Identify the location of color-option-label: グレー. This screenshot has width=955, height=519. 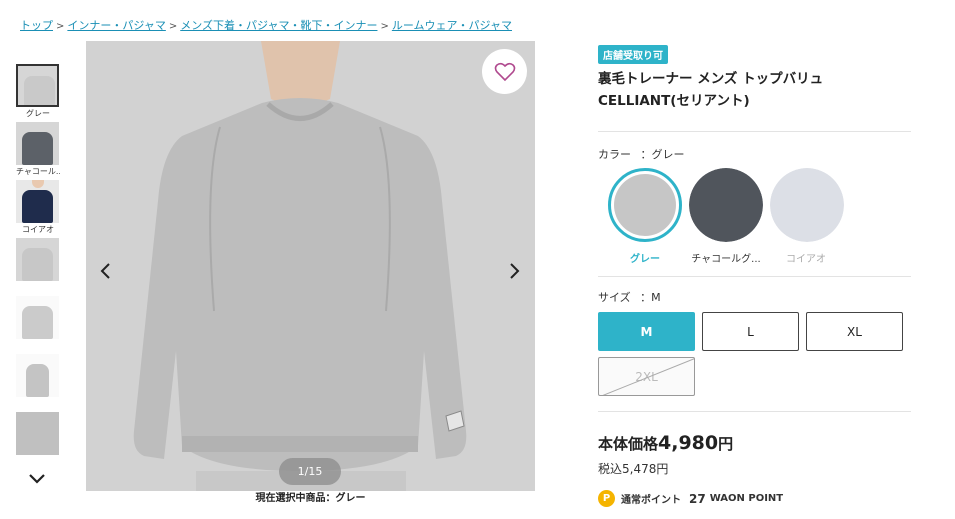
(645, 259).